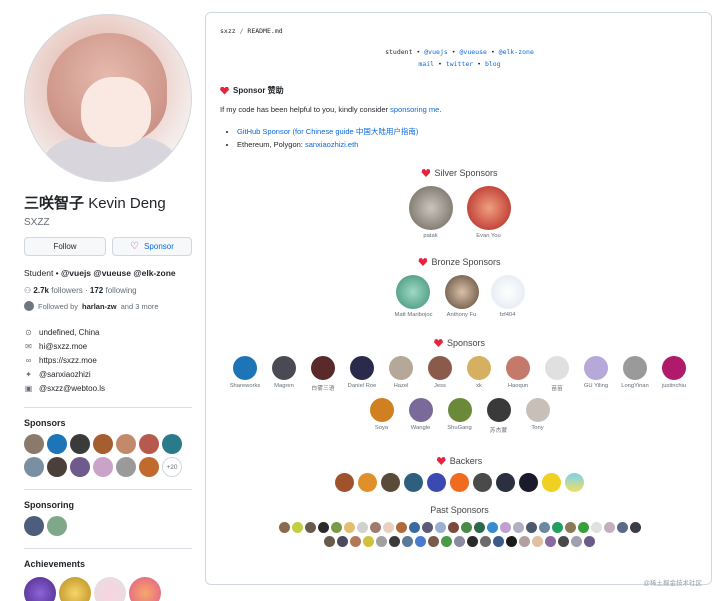 The image size is (720, 601). I want to click on achievement-badge: x2, so click(40, 589).